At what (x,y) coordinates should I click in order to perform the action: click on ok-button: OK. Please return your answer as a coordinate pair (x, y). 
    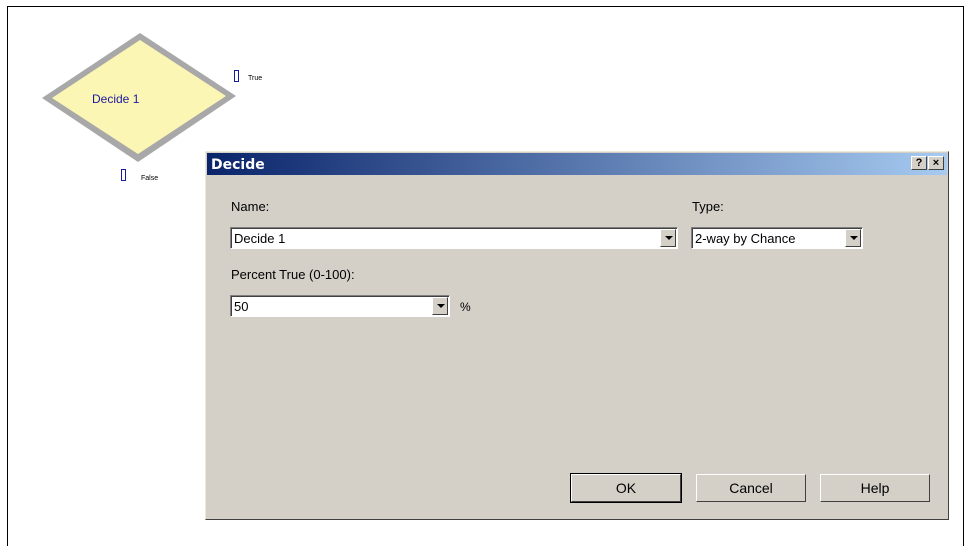
    Looking at the image, I should click on (626, 488).